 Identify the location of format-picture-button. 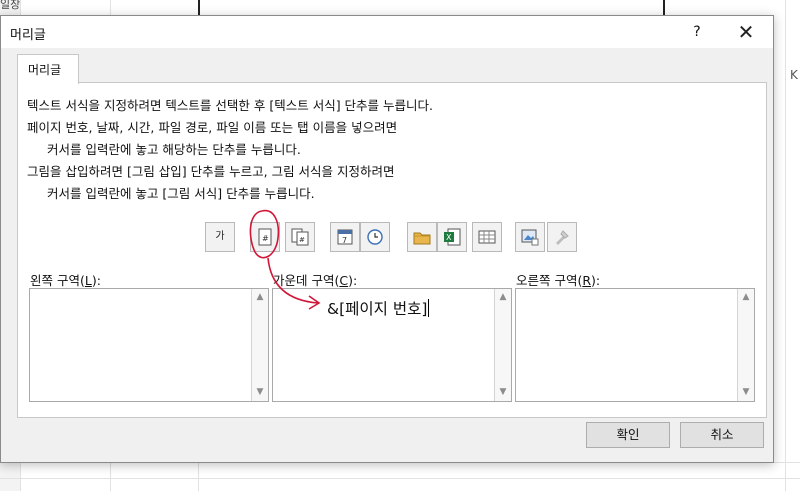
(562, 237).